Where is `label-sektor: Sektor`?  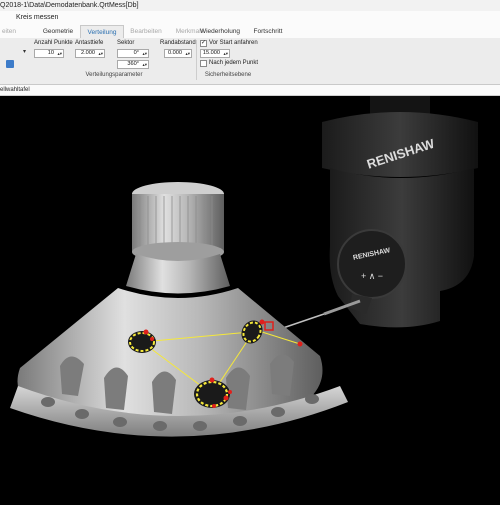
label-sektor: Sektor is located at coordinates (126, 43).